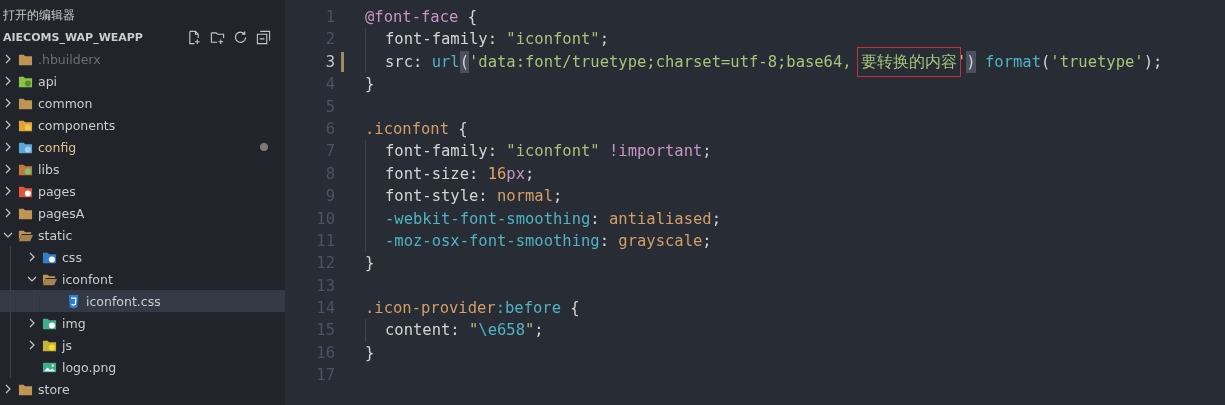 The image size is (1225, 405). Describe the element at coordinates (525, 197) in the screenshot. I see `code-token: normal` at that location.